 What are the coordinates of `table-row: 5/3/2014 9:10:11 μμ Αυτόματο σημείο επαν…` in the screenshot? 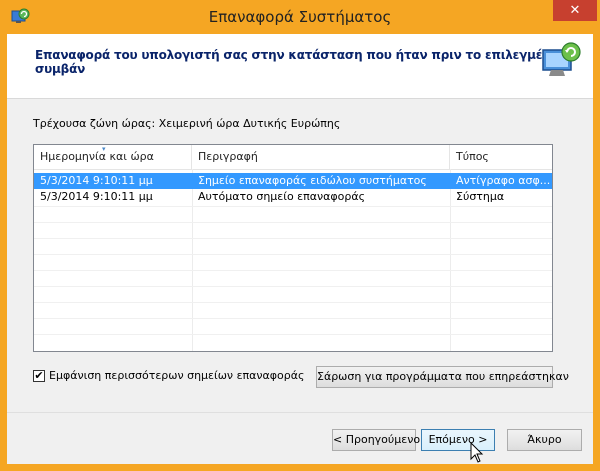 It's located at (293, 197).